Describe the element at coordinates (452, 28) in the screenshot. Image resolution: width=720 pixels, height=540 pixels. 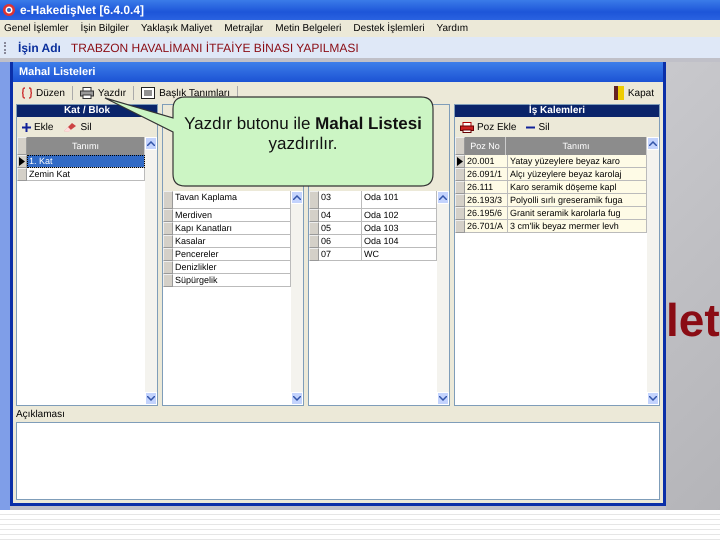
I see `menu-item: Yardım` at that location.